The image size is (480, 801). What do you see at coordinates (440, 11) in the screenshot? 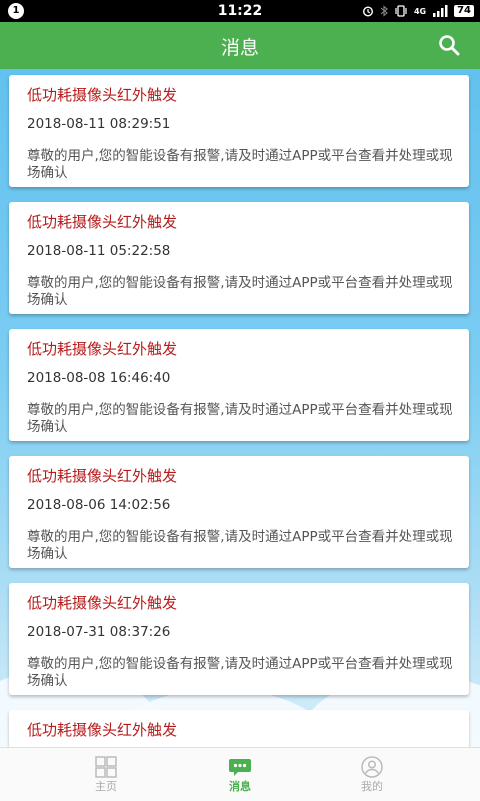
I see `signal-icon` at bounding box center [440, 11].